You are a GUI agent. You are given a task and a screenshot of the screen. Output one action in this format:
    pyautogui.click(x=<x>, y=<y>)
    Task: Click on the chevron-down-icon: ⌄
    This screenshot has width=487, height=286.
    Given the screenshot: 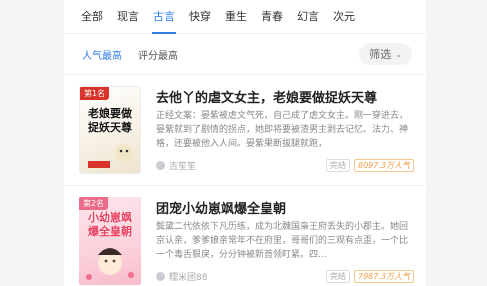 What is the action you would take?
    pyautogui.click(x=398, y=54)
    